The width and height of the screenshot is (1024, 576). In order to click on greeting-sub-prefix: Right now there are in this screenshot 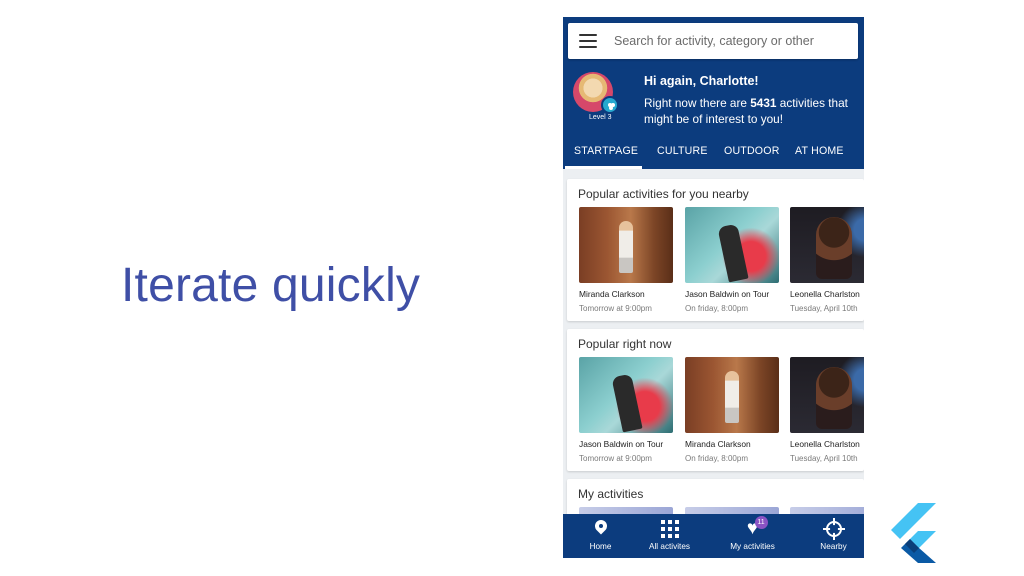, I will do `click(697, 103)`.